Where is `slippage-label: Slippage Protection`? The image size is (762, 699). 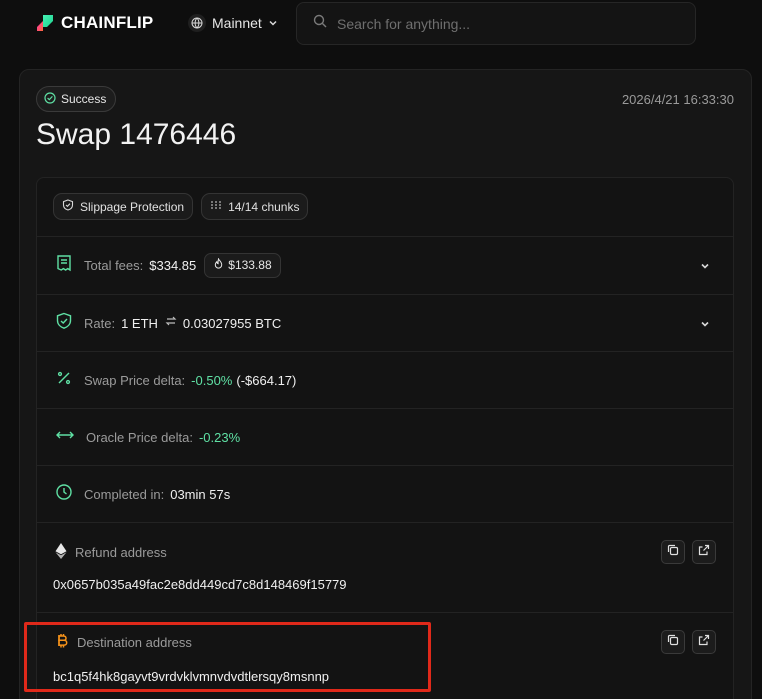
slippage-label: Slippage Protection is located at coordinates (132, 206).